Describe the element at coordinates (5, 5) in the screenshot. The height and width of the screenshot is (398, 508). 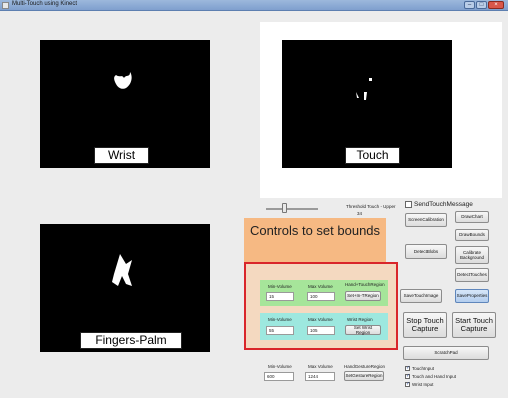
I see `app-icon` at that location.